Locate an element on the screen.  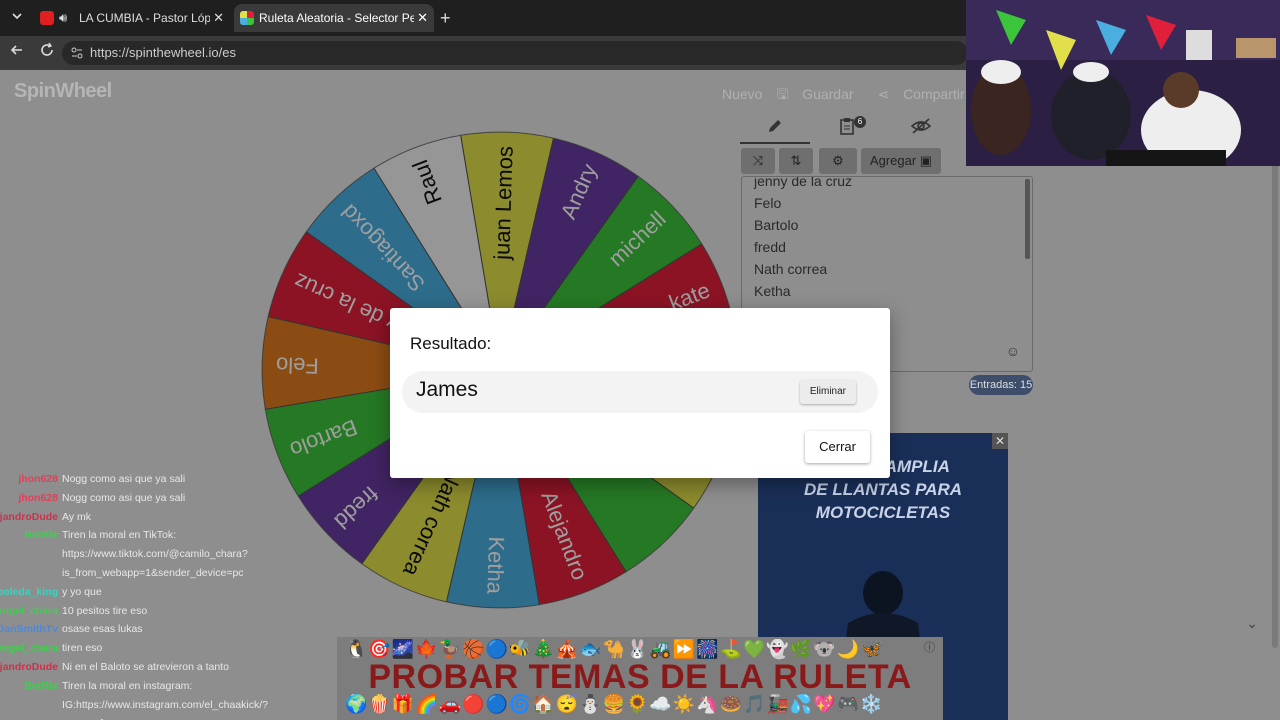
ad-line: DE LLANTAS PARA is located at coordinates (883, 489).